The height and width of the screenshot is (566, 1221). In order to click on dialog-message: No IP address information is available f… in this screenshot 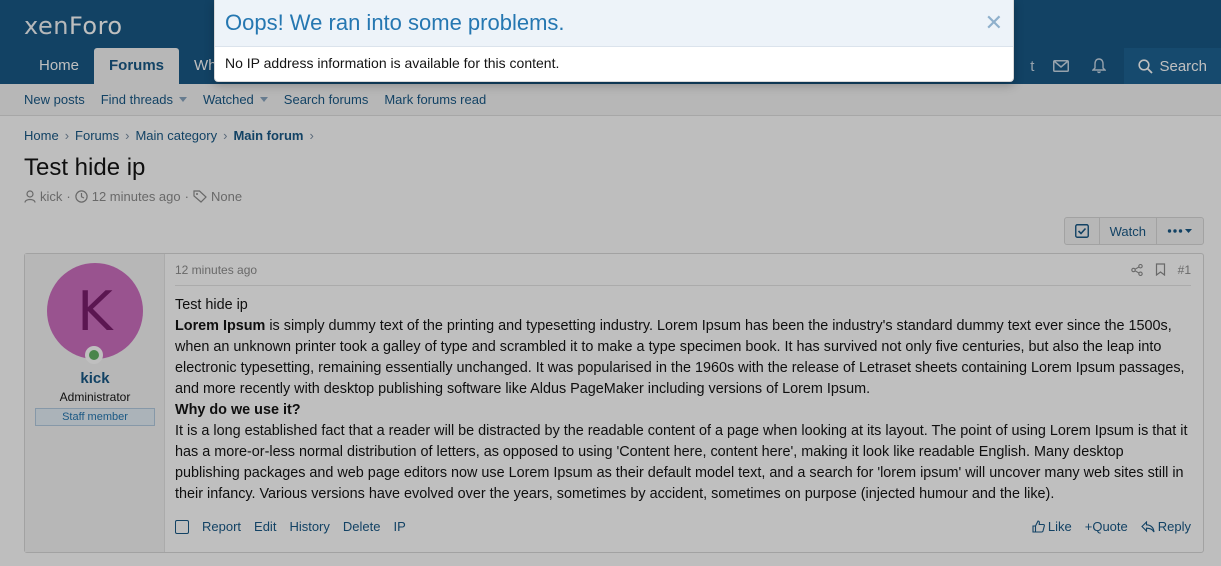, I will do `click(392, 63)`.